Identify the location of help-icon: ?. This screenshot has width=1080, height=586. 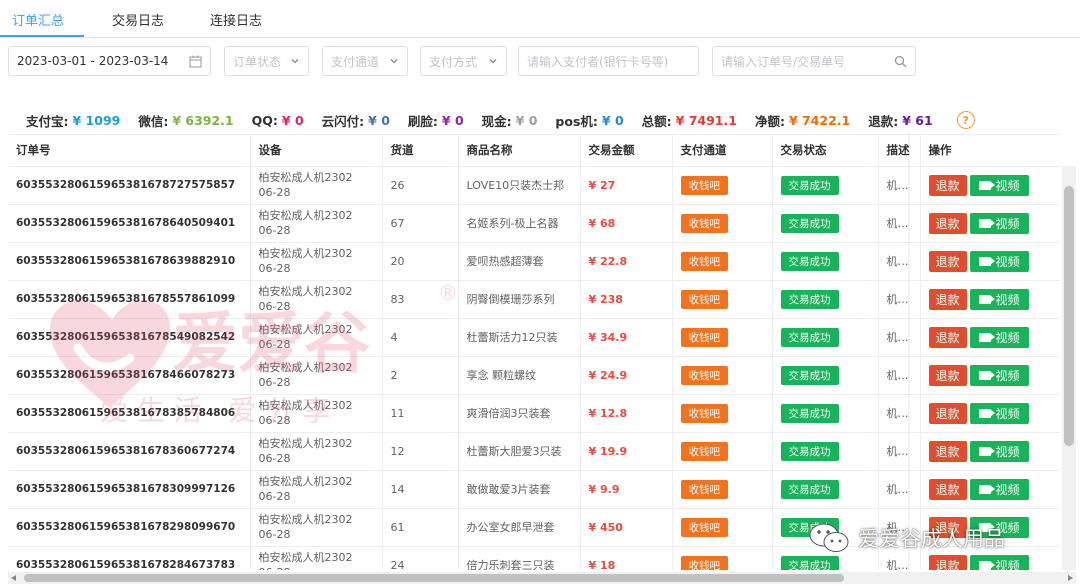
(965, 120).